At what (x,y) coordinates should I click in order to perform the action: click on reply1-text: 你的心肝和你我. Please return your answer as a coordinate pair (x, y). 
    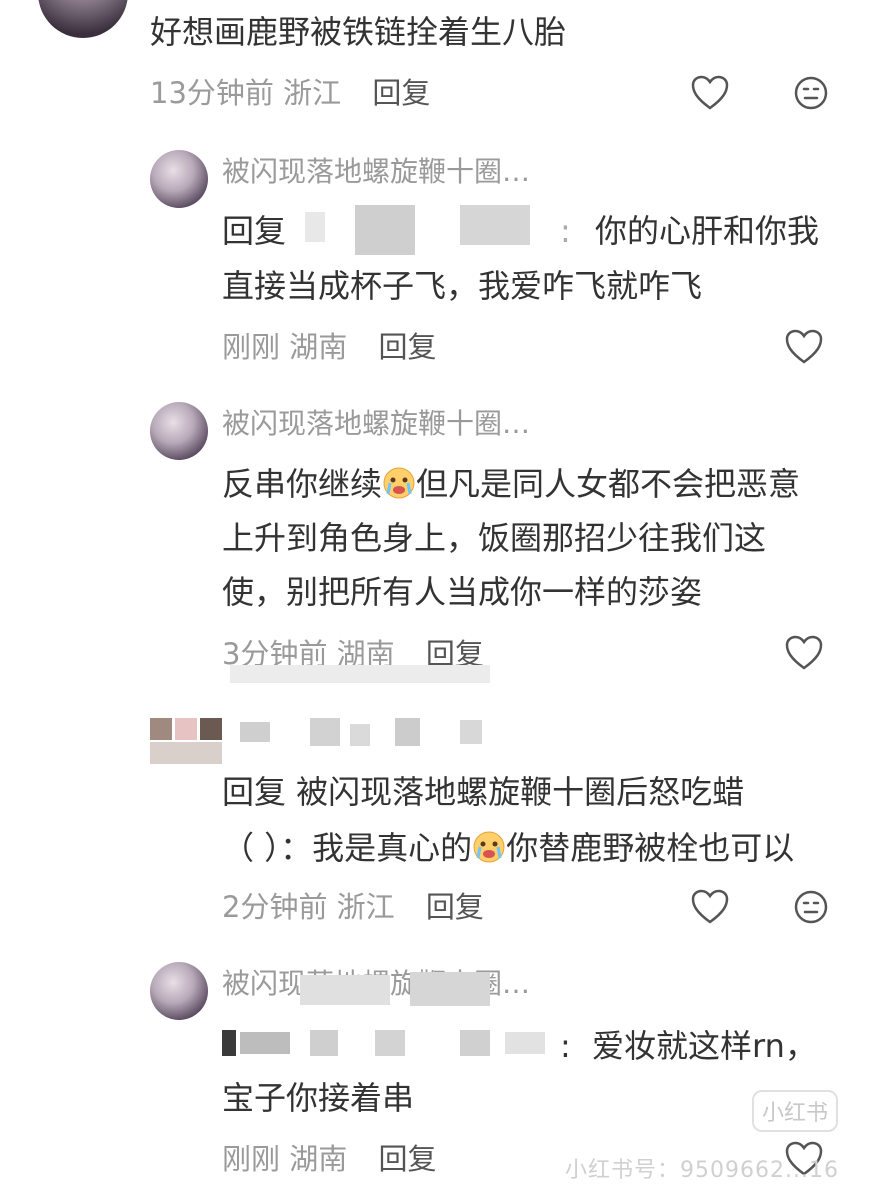
    Looking at the image, I should click on (707, 231).